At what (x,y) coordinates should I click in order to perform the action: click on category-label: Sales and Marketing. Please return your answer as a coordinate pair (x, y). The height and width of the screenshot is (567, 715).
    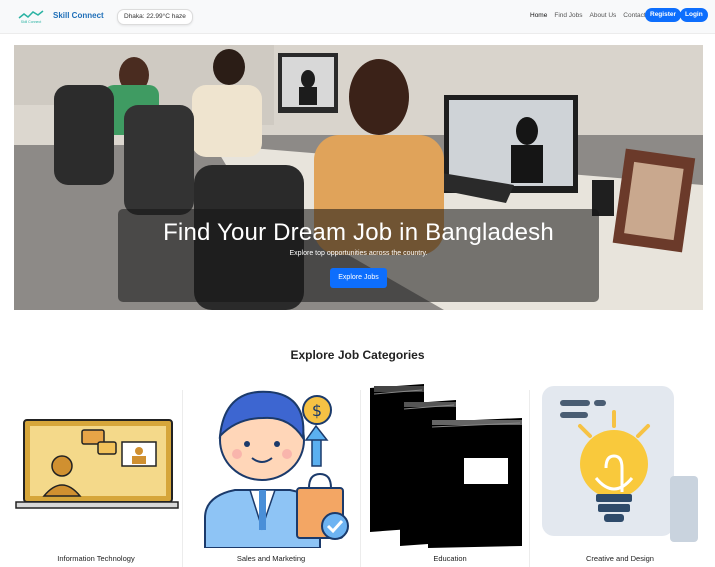
    Looking at the image, I should click on (271, 558).